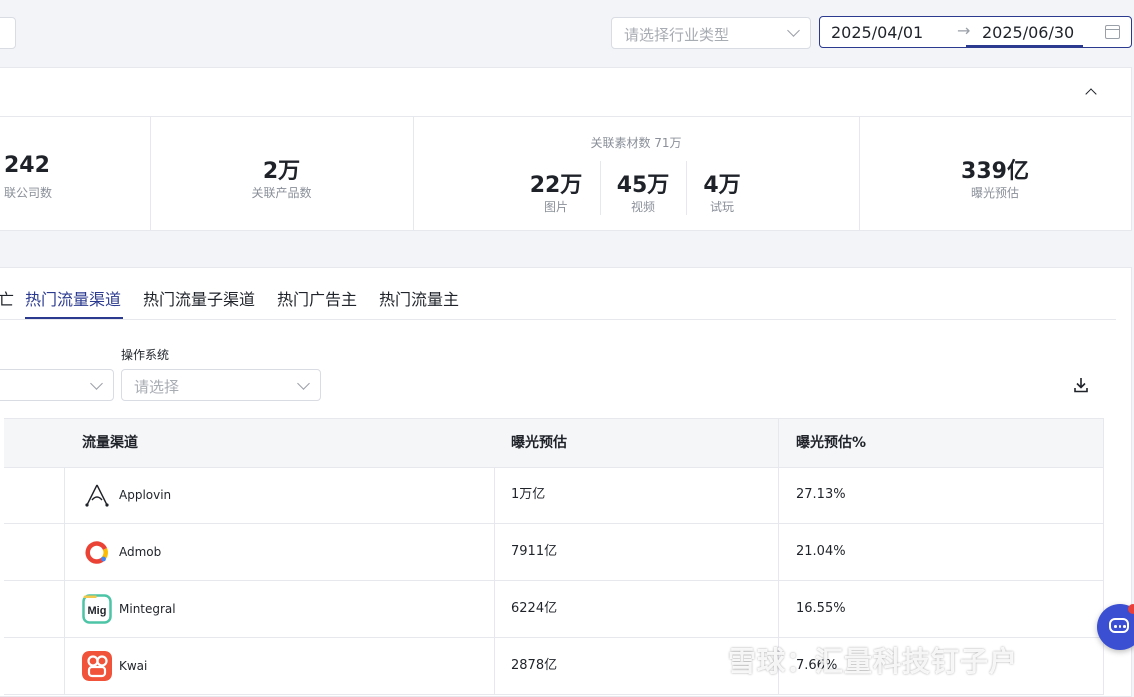  What do you see at coordinates (1081, 385) in the screenshot?
I see `download-icon` at bounding box center [1081, 385].